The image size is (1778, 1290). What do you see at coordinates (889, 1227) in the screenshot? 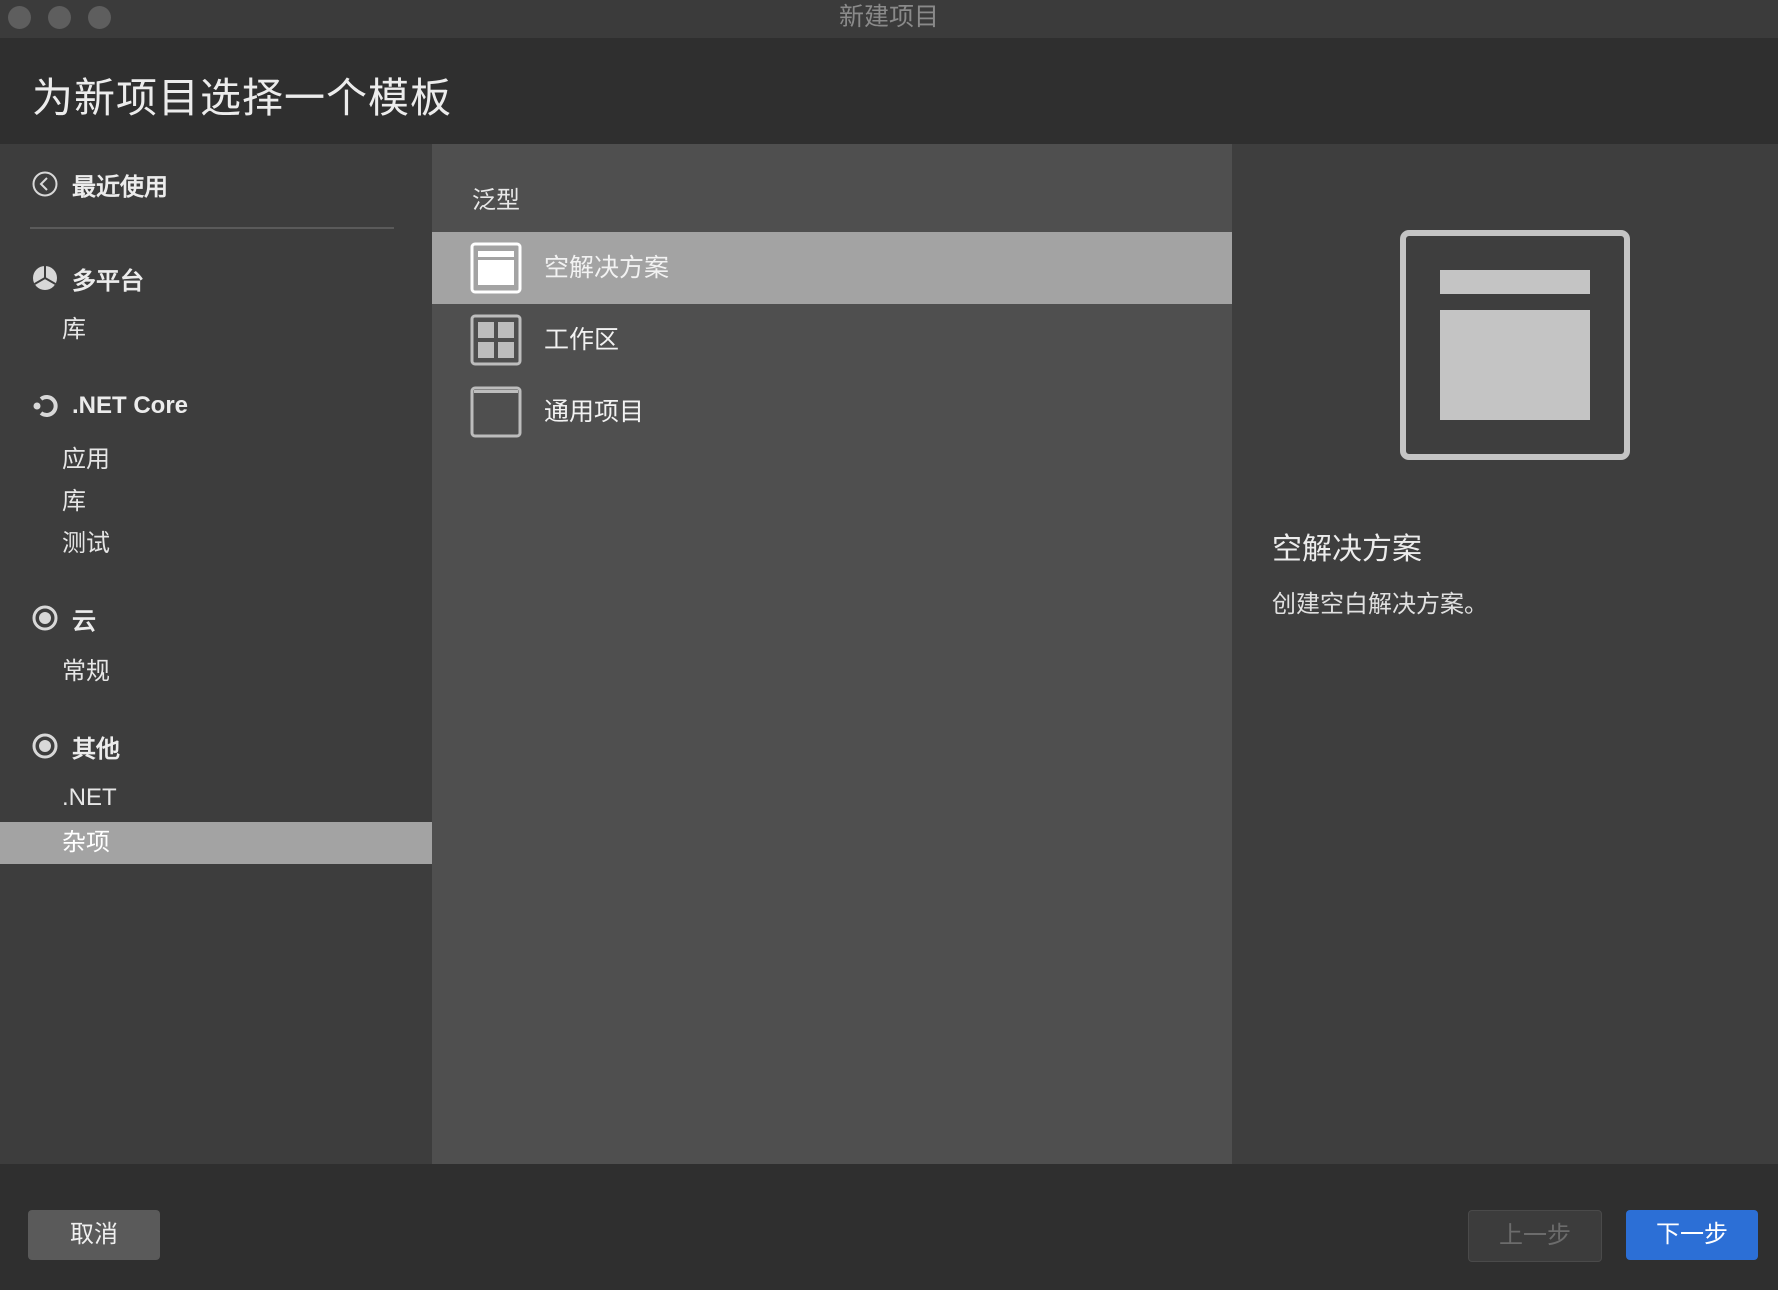
I see `dialog-footer: 取消 上一步 下一步` at bounding box center [889, 1227].